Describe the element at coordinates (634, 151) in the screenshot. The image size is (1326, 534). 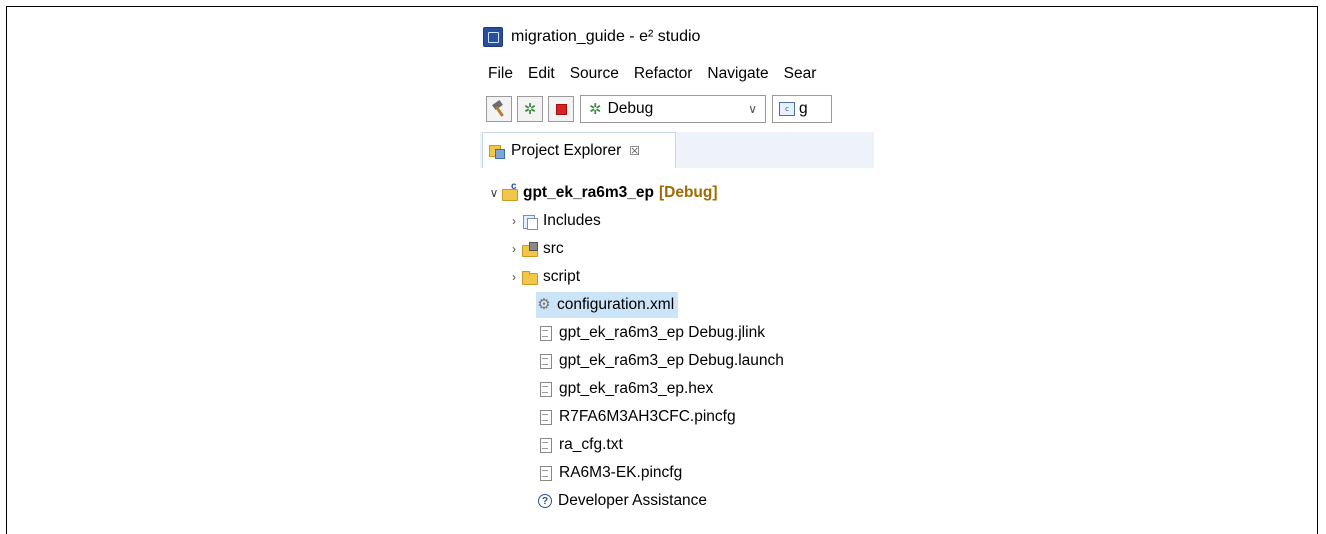
I see `close-icon: ☒` at that location.